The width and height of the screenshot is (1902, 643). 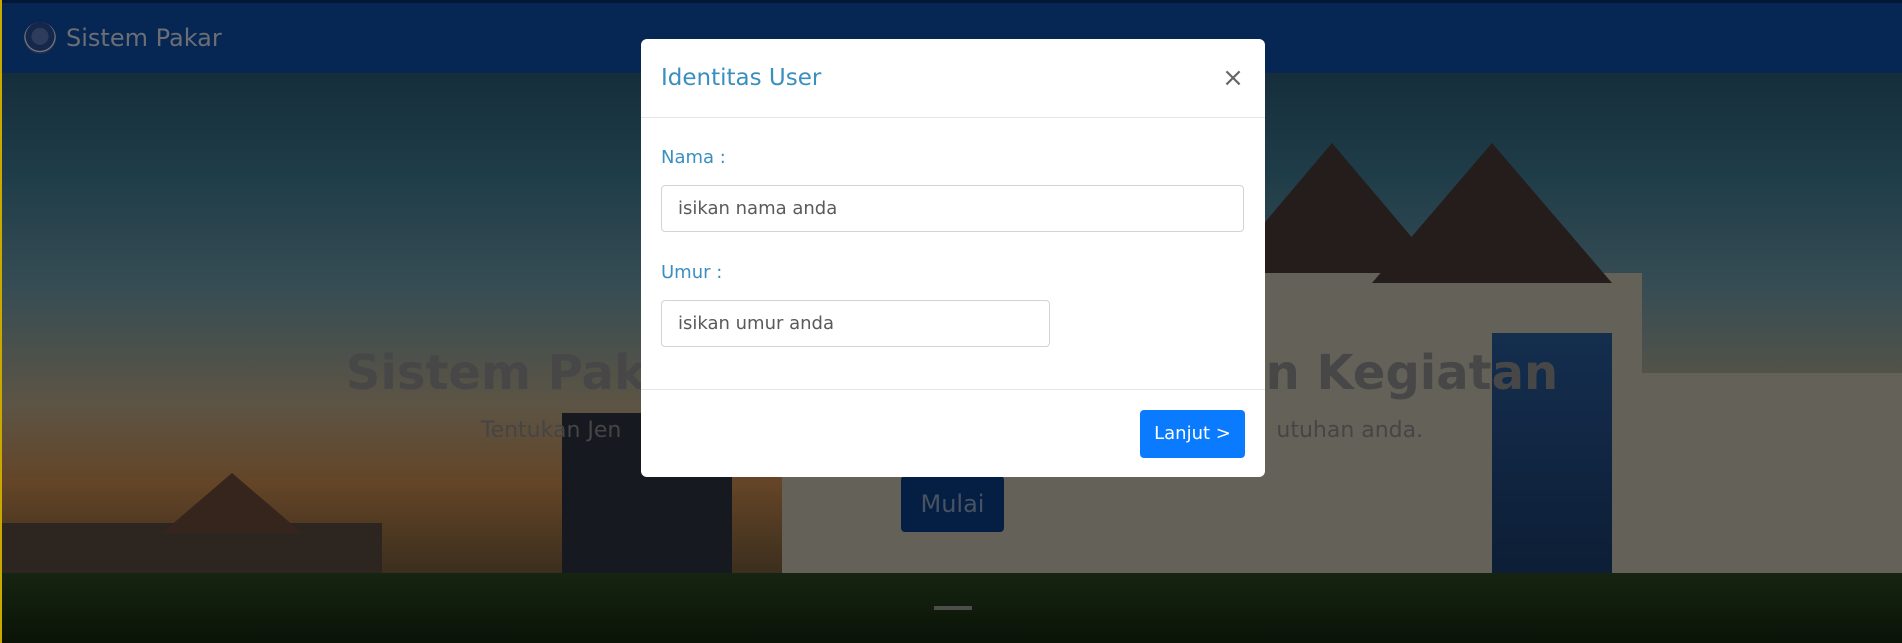 What do you see at coordinates (953, 253) in the screenshot?
I see `modal-body: Nama : Umur :` at bounding box center [953, 253].